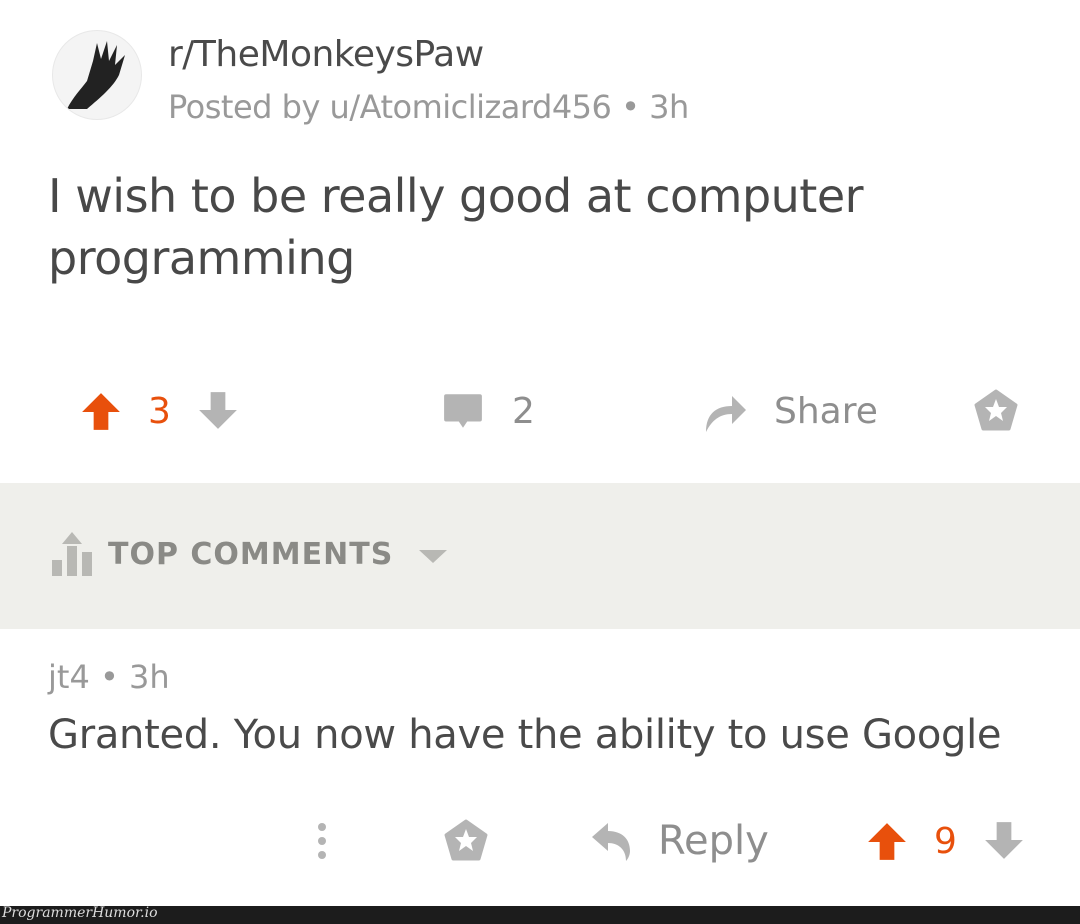  I want to click on share-button: Share, so click(790, 411).